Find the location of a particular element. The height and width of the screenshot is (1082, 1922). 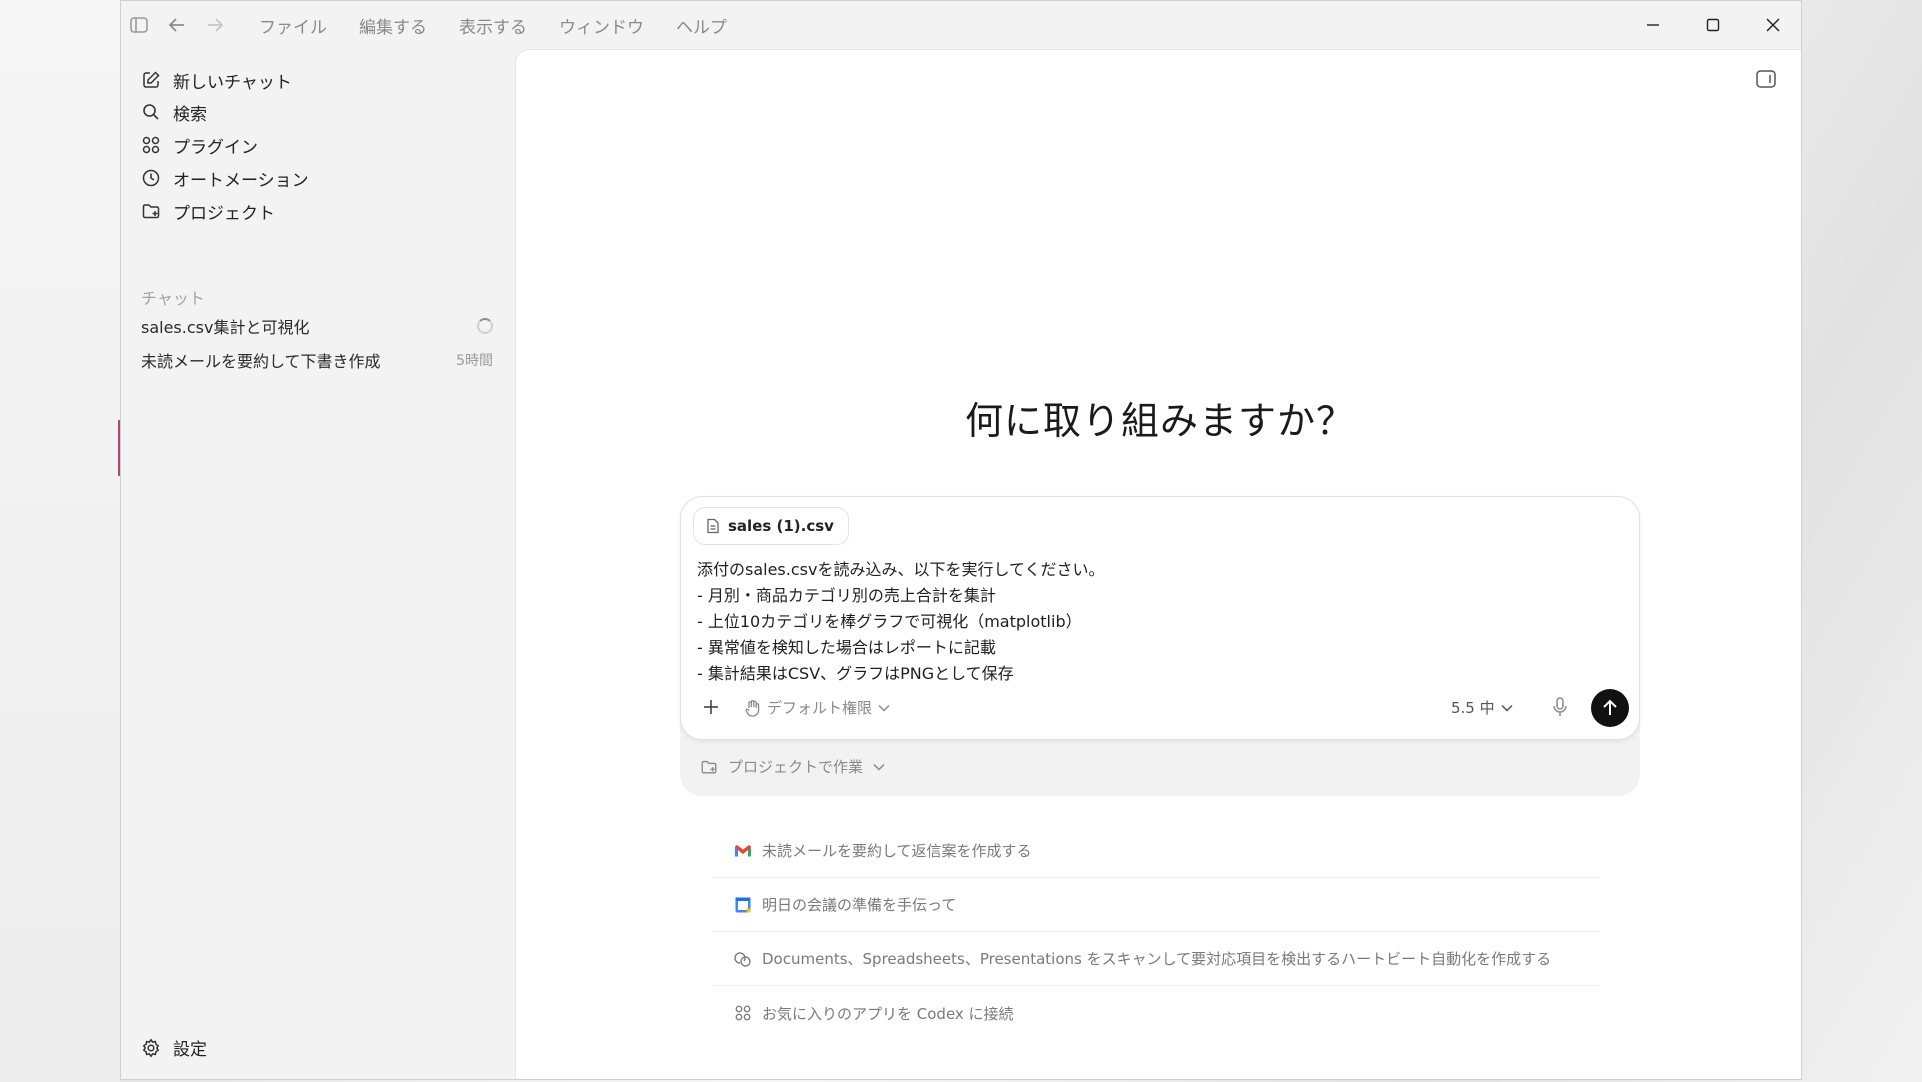

project-selector: プロジェクトで作業 is located at coordinates (792, 766).